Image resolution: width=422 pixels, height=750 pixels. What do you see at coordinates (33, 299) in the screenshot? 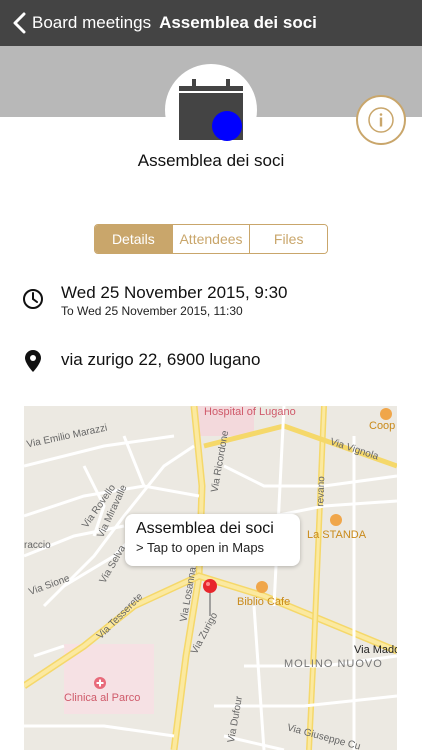
I see `clock-icon` at bounding box center [33, 299].